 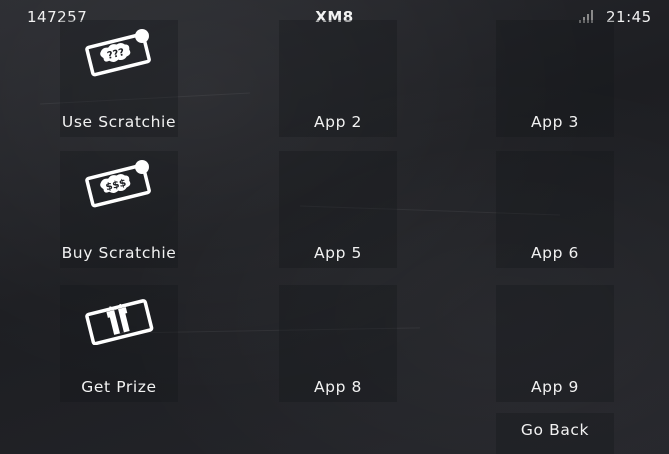 I want to click on gift-ticket-icon, so click(x=119, y=322).